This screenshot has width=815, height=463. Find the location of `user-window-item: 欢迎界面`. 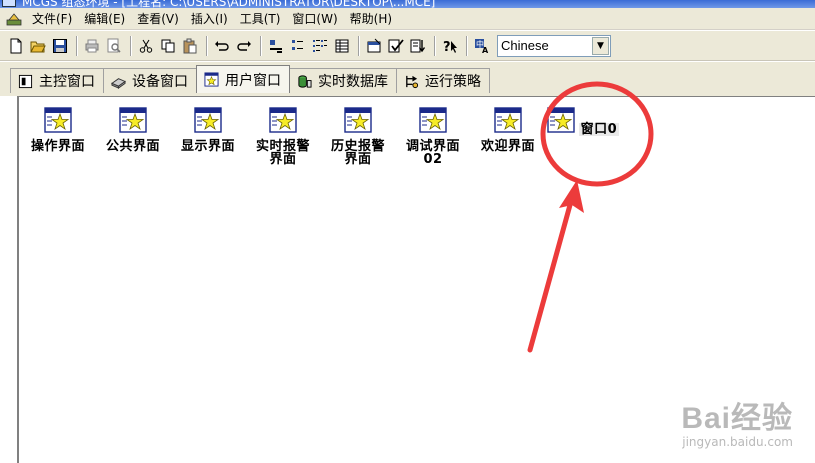

user-window-item: 欢迎界面 is located at coordinates (508, 130).